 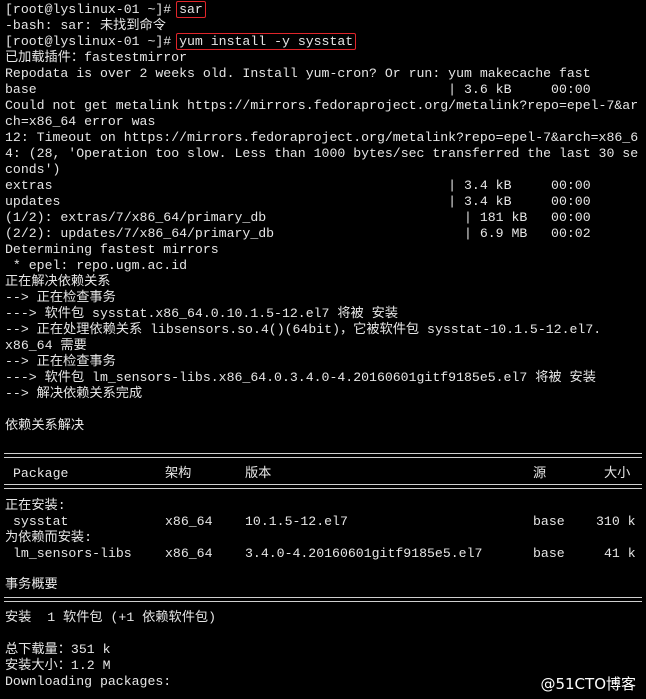 I want to click on row-size: 41 k, so click(x=620, y=553).